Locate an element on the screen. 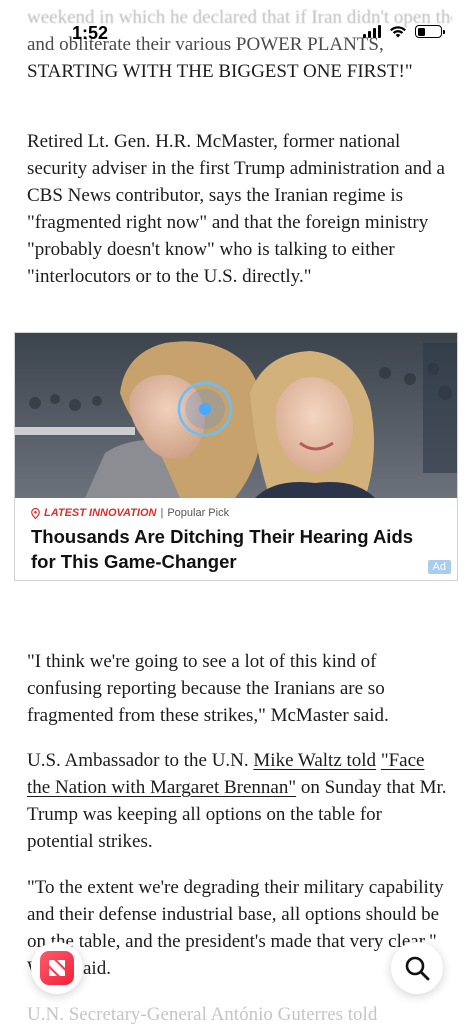 The height and width of the screenshot is (1024, 472). search-button is located at coordinates (417, 968).